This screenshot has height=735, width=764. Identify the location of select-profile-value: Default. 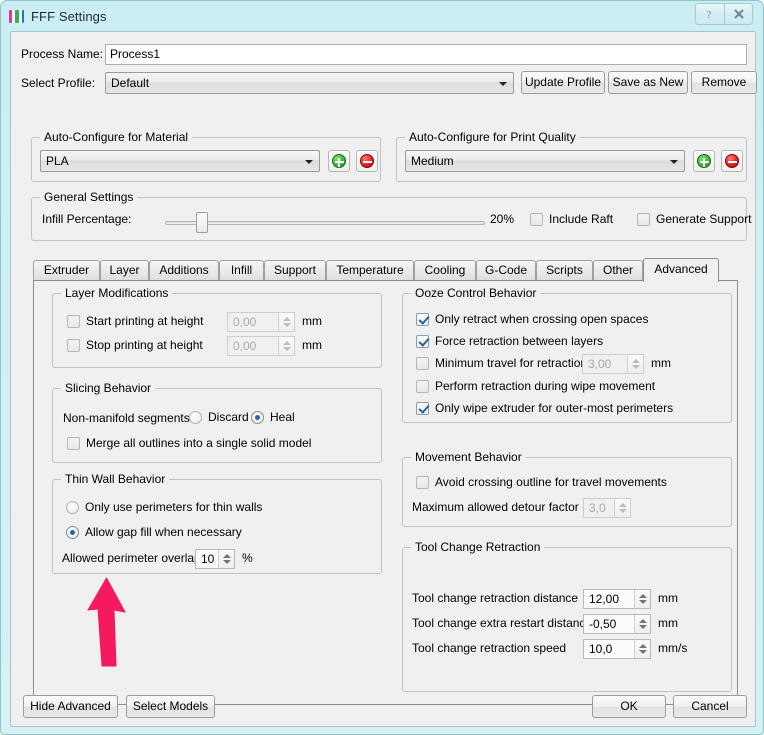
(130, 83).